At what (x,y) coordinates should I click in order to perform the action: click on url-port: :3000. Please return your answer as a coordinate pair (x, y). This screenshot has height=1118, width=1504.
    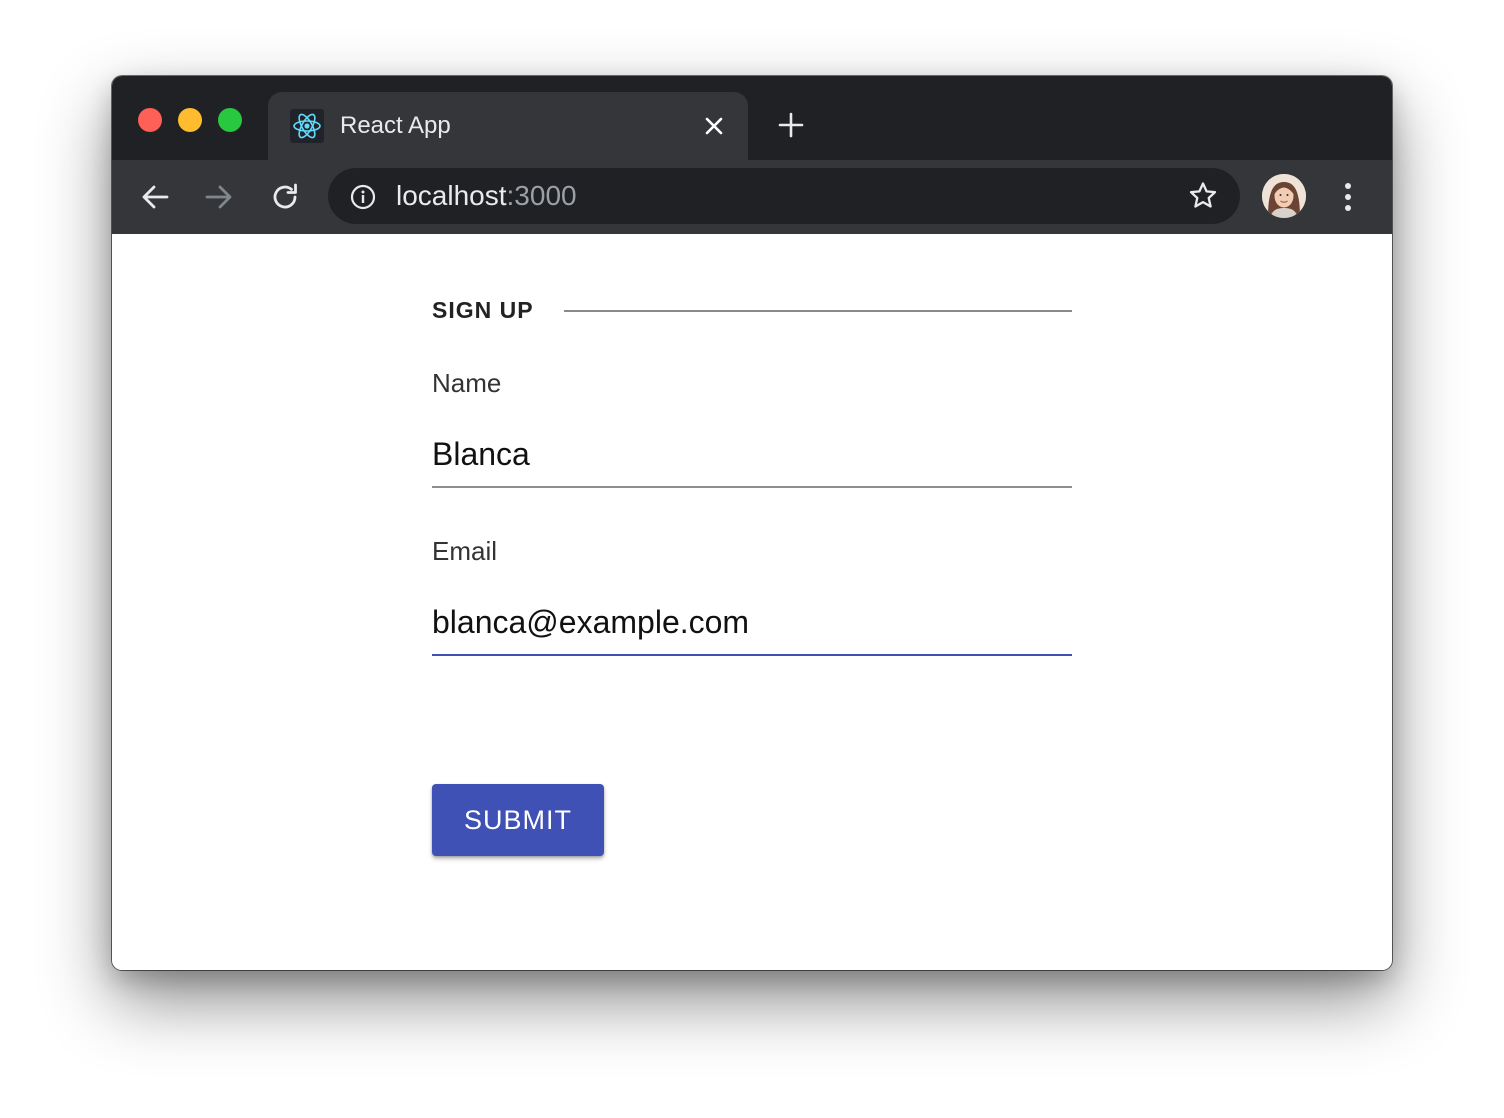
    Looking at the image, I should click on (541, 195).